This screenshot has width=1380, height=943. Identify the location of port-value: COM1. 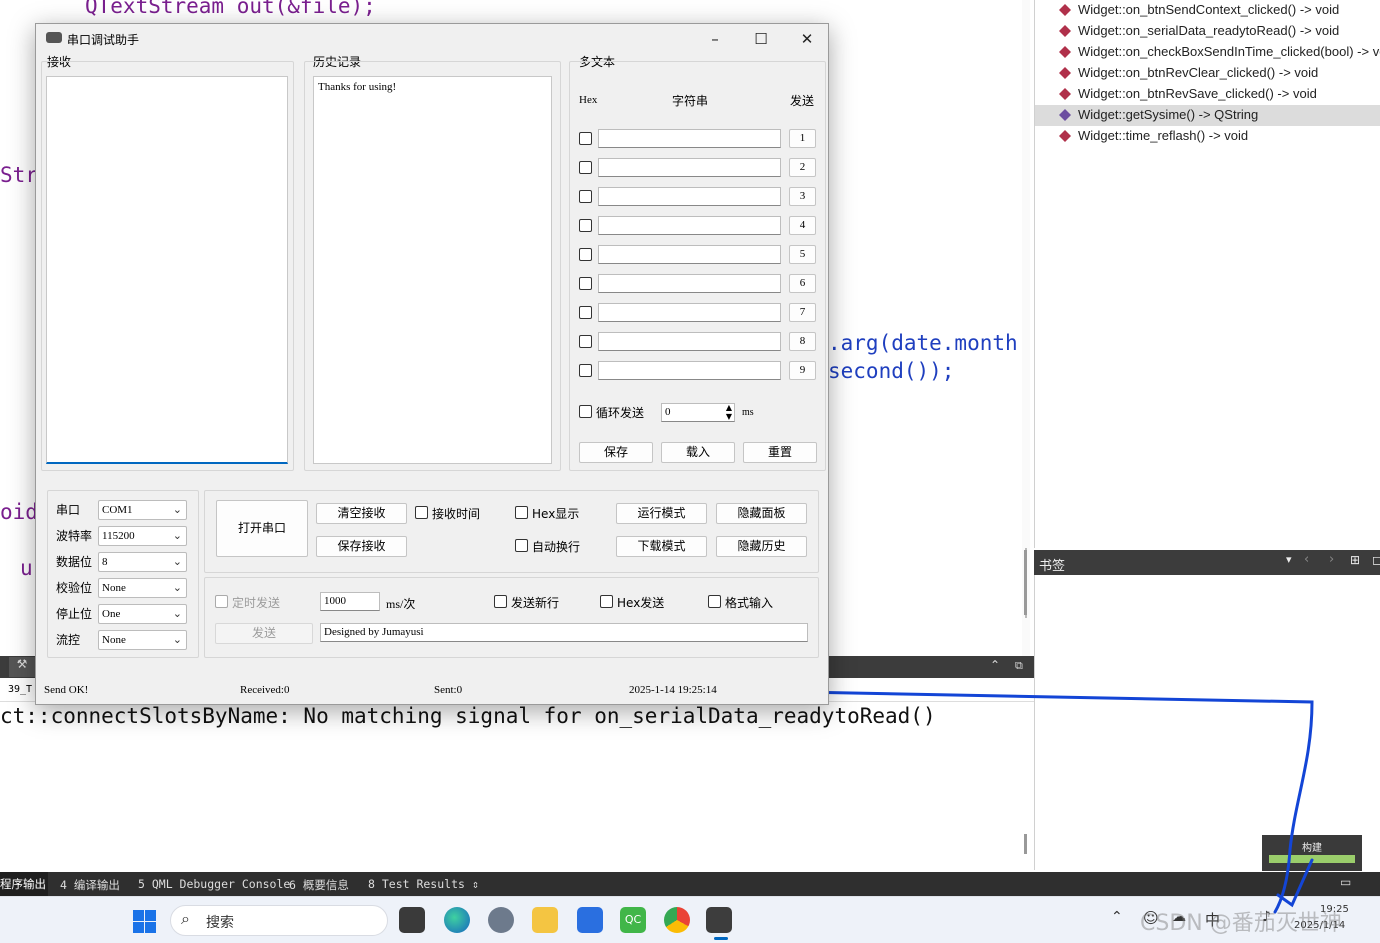
(117, 510).